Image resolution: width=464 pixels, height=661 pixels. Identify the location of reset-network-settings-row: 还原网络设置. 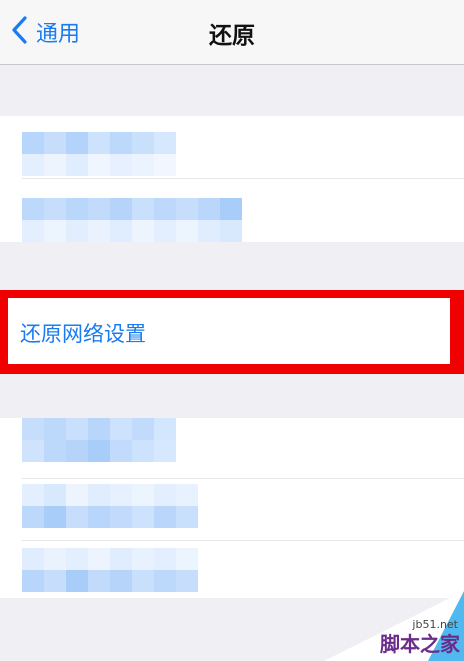
(232, 332).